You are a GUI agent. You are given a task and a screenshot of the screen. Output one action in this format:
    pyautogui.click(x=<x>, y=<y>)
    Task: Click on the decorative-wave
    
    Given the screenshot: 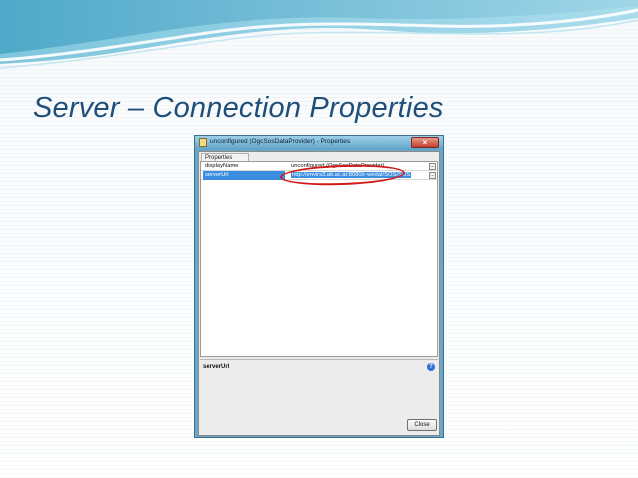 What is the action you would take?
    pyautogui.click(x=319, y=34)
    